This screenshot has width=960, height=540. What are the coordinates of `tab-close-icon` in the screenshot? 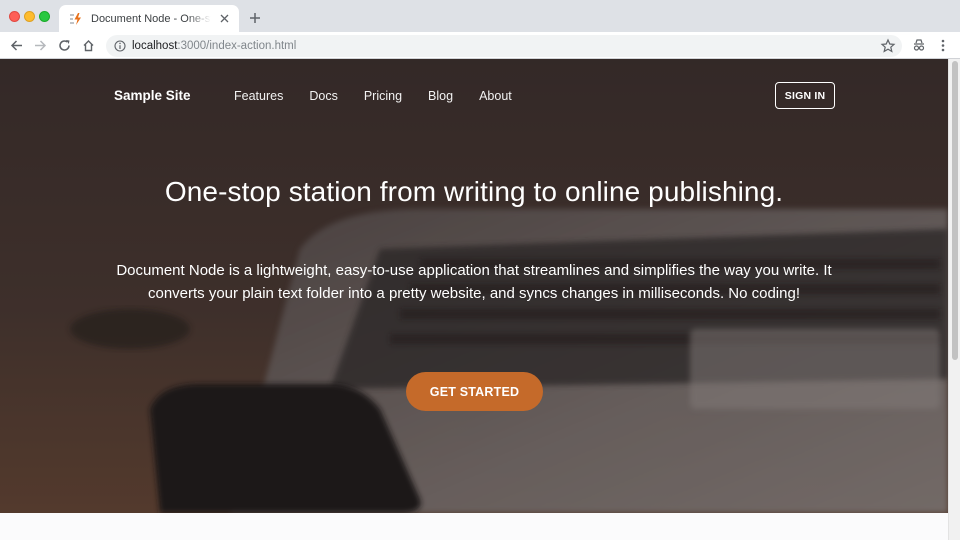 It's located at (224, 19).